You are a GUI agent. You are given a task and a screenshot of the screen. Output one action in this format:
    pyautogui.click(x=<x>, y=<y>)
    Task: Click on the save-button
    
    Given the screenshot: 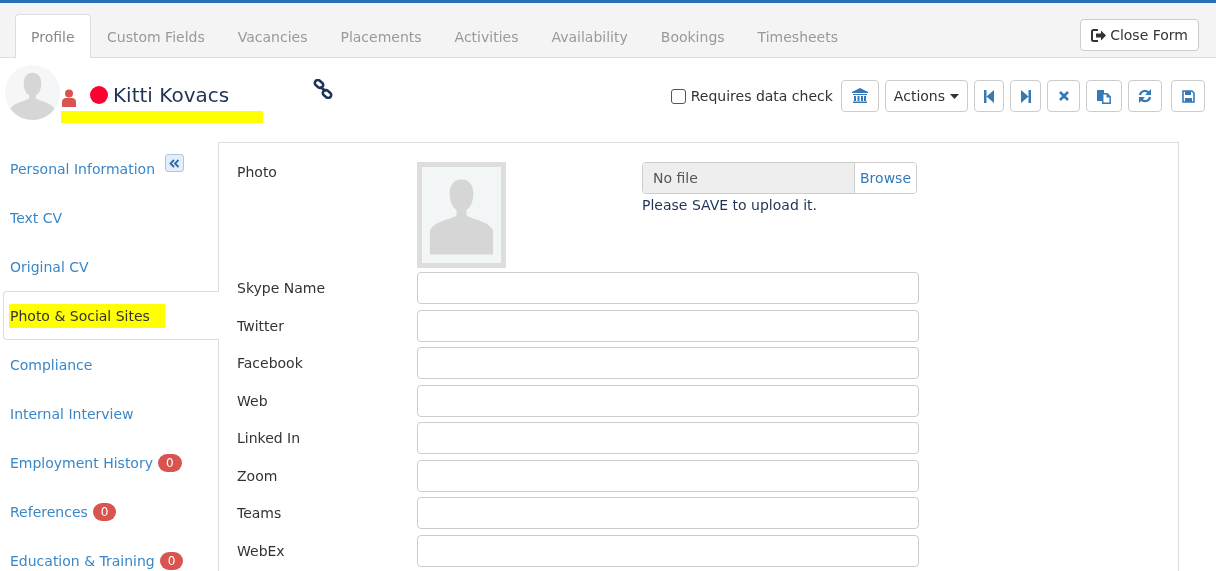 What is the action you would take?
    pyautogui.click(x=1188, y=96)
    